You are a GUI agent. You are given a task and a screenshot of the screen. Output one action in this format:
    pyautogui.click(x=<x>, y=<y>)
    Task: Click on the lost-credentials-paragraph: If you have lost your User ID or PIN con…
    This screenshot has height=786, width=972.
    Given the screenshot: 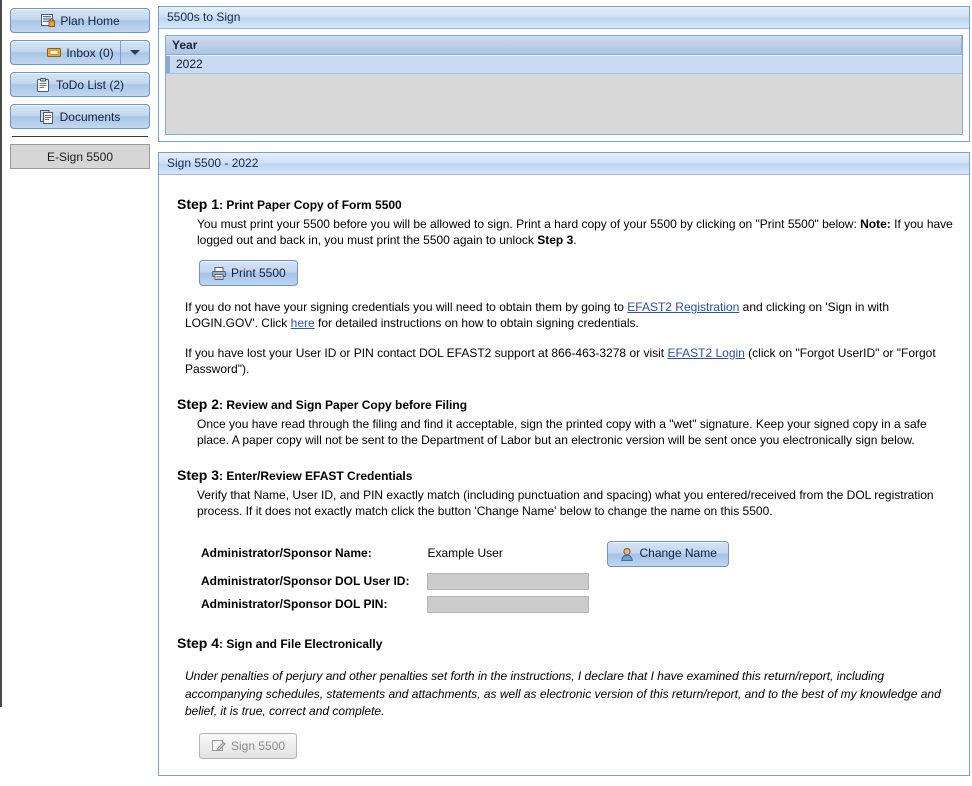 What is the action you would take?
    pyautogui.click(x=569, y=361)
    